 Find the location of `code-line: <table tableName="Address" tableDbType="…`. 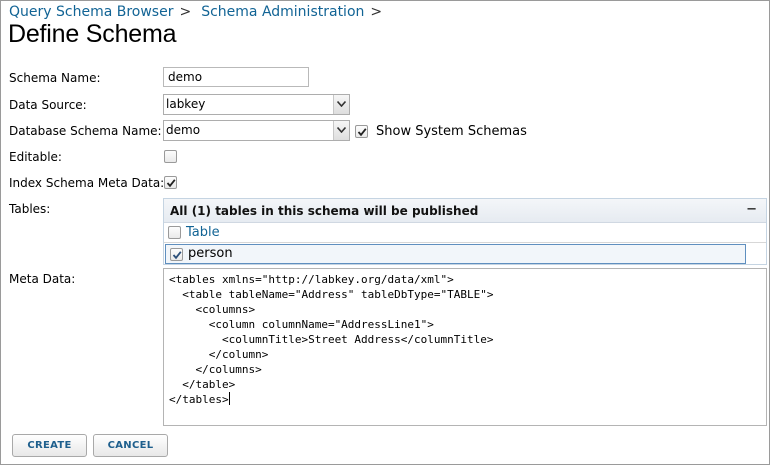

code-line: <table tableName="Address" tableDbType="… is located at coordinates (331, 294).